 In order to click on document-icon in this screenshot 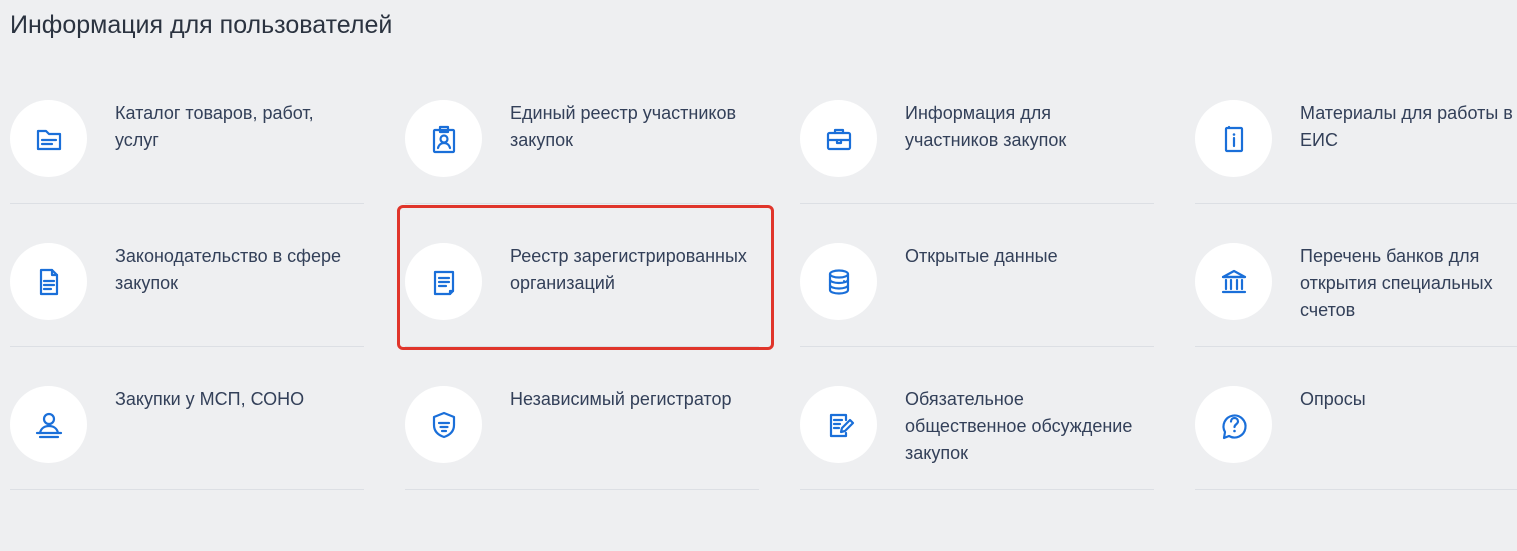, I will do `click(48, 281)`.